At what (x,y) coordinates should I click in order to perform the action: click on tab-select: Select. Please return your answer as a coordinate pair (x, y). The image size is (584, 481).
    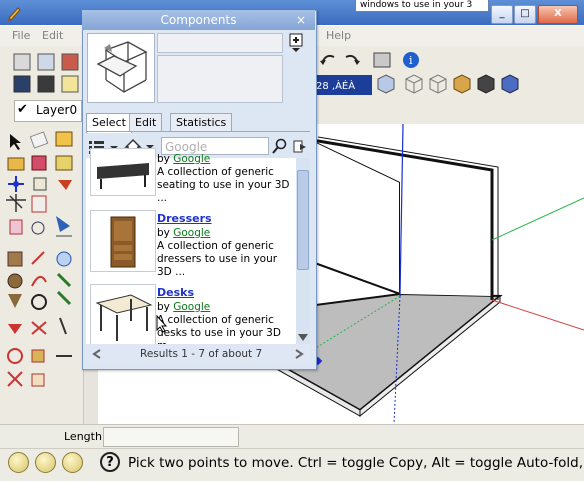
    Looking at the image, I should click on (109, 123).